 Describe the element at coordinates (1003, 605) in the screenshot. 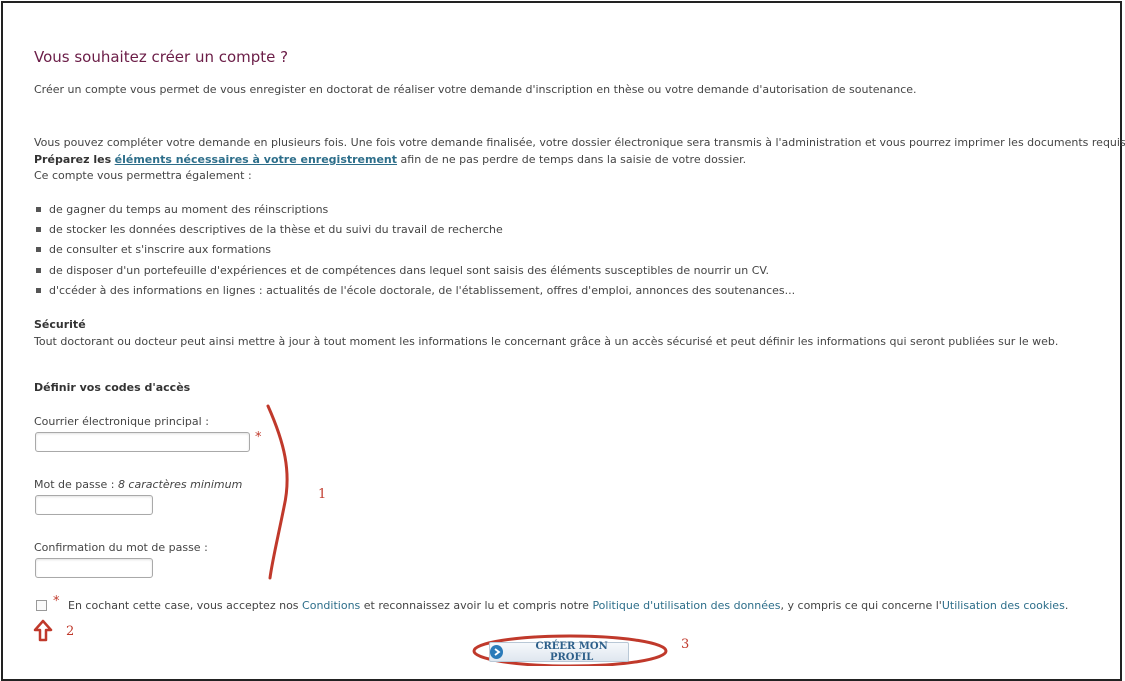

I see `cookies-link: Utilisation des cookies` at that location.